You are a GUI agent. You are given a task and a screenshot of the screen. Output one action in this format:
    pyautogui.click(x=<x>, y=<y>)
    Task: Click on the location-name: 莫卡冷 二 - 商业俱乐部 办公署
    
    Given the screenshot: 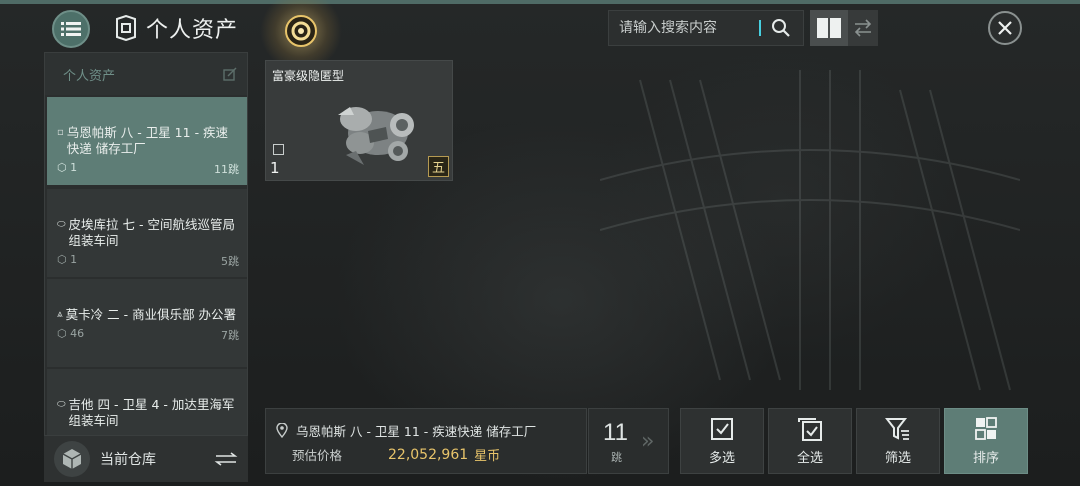 What is the action you would take?
    pyautogui.click(x=151, y=314)
    